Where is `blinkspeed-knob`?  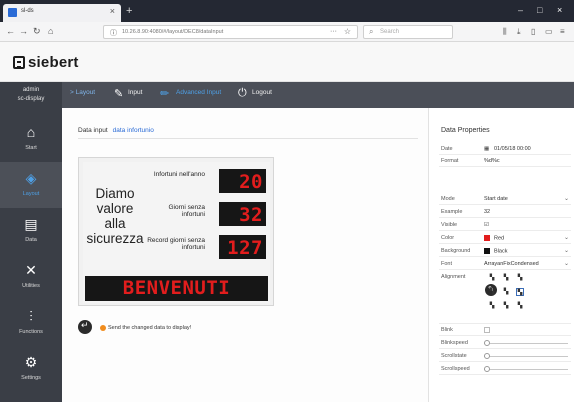 blinkspeed-knob is located at coordinates (487, 343).